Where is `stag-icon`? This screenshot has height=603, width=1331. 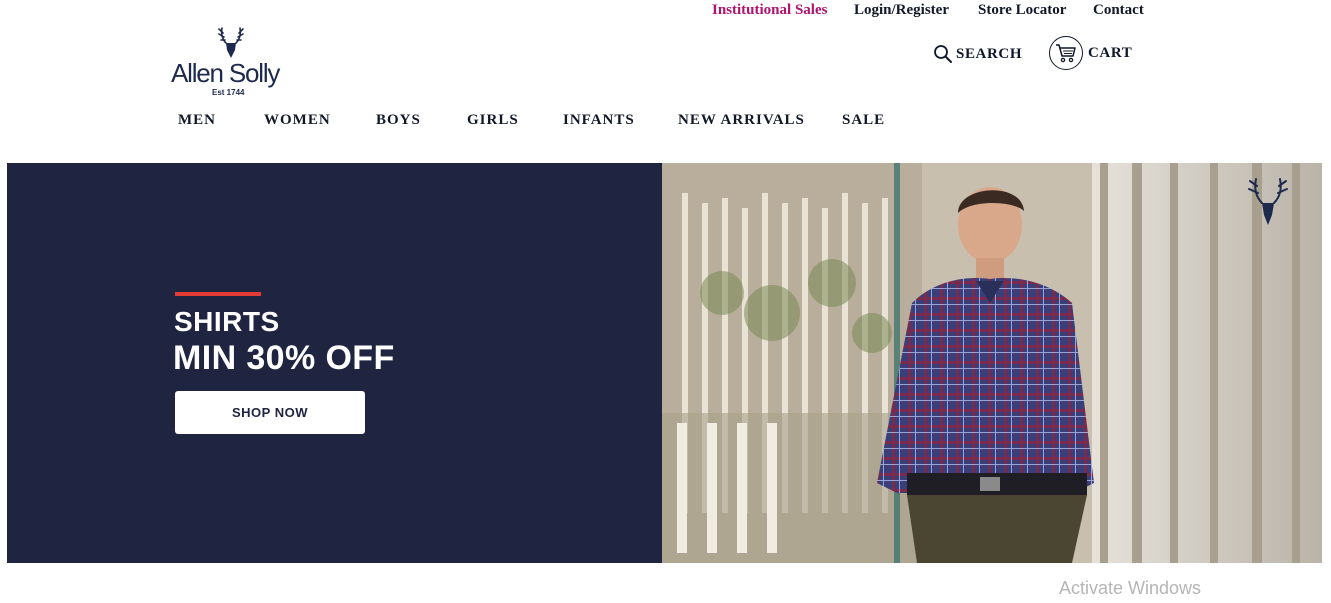 stag-icon is located at coordinates (231, 42).